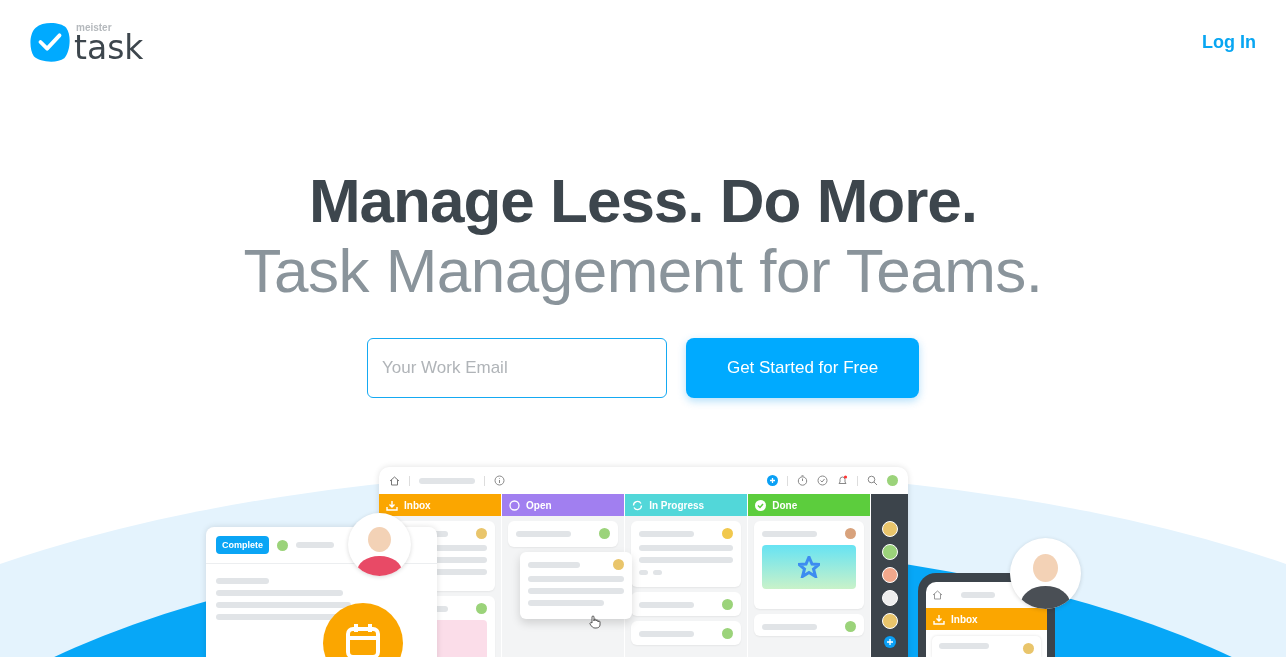 This screenshot has width=1286, height=657. I want to click on search-icon, so click(872, 480).